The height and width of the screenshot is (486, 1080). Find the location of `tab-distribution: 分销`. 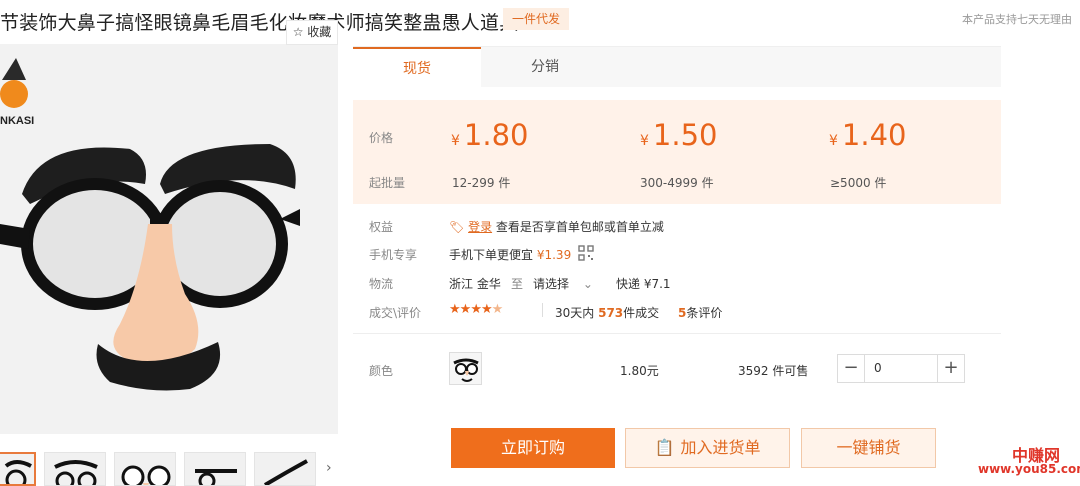

tab-distribution: 分销 is located at coordinates (545, 67).